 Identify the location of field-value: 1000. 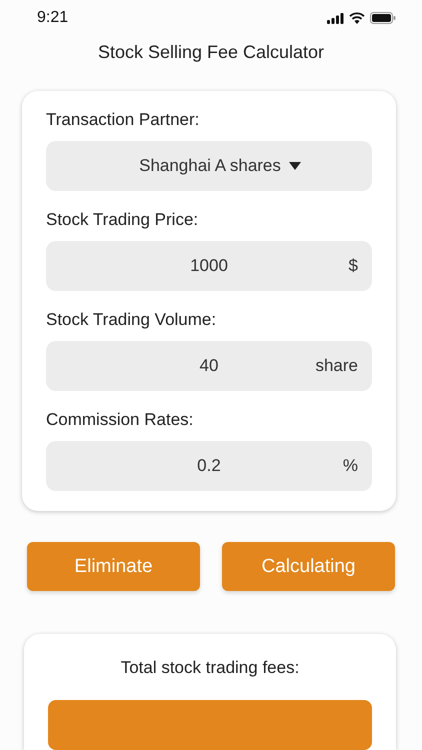
(209, 266).